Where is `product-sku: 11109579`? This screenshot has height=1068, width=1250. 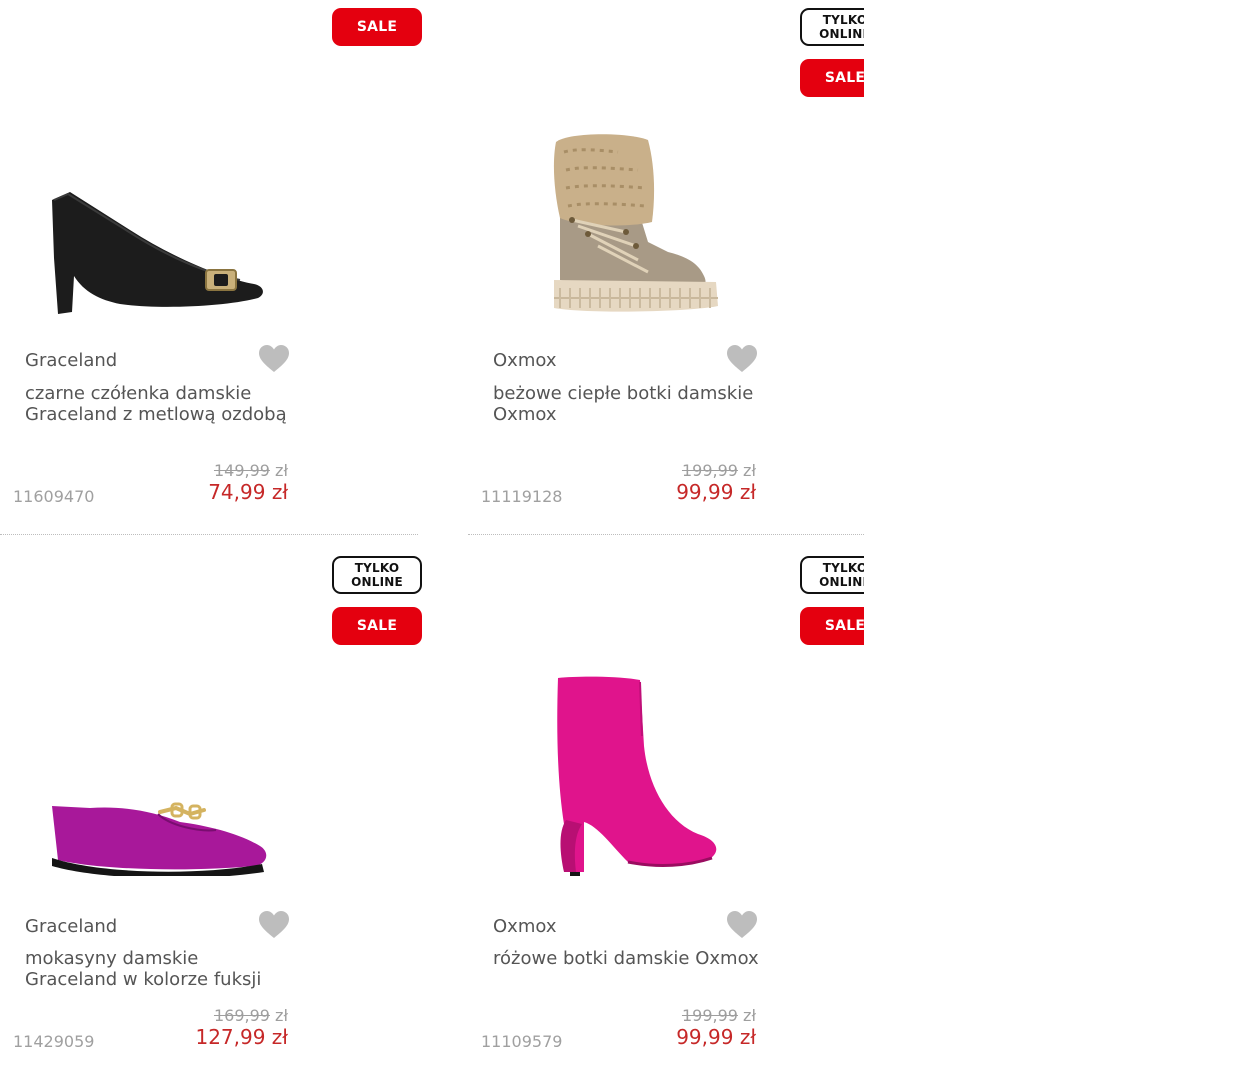 product-sku: 11109579 is located at coordinates (522, 1041).